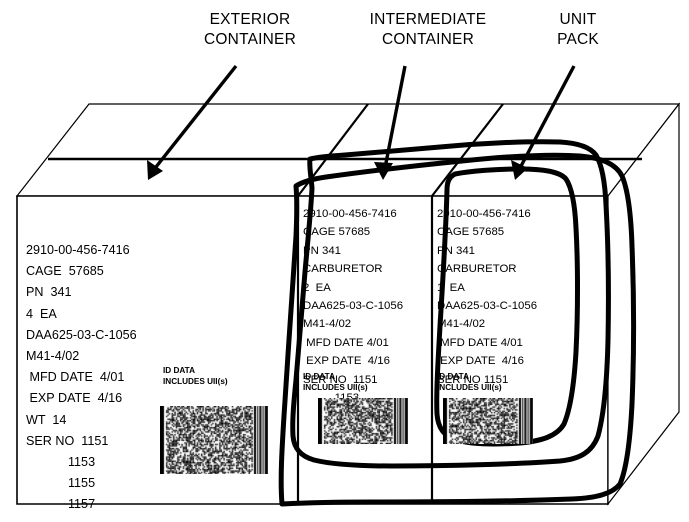 This screenshot has width=689, height=522. I want to click on barcode-intermediate-container, so click(363, 421).